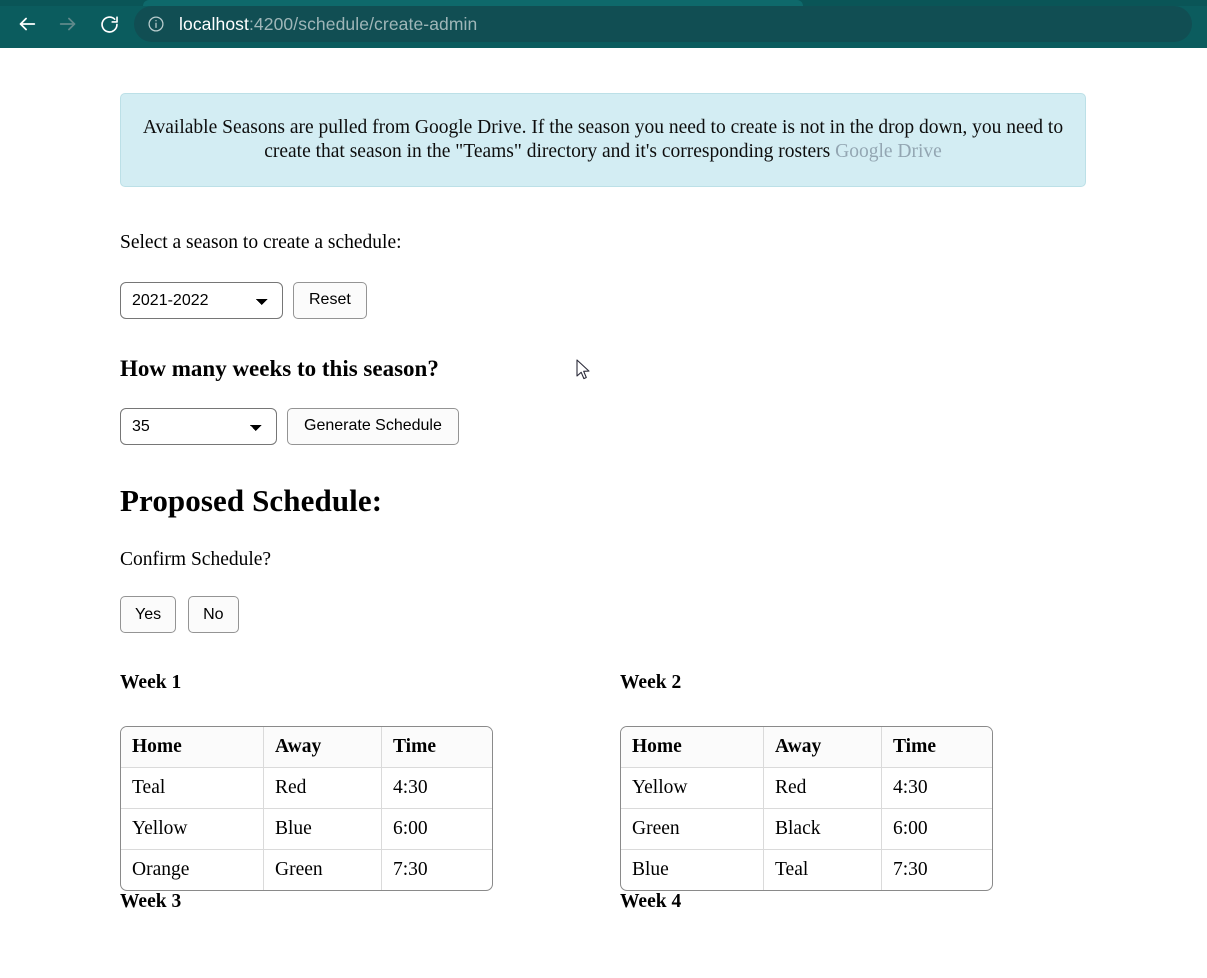 The image size is (1207, 978). Describe the element at coordinates (213, 615) in the screenshot. I see `confirm-no-button: No` at that location.